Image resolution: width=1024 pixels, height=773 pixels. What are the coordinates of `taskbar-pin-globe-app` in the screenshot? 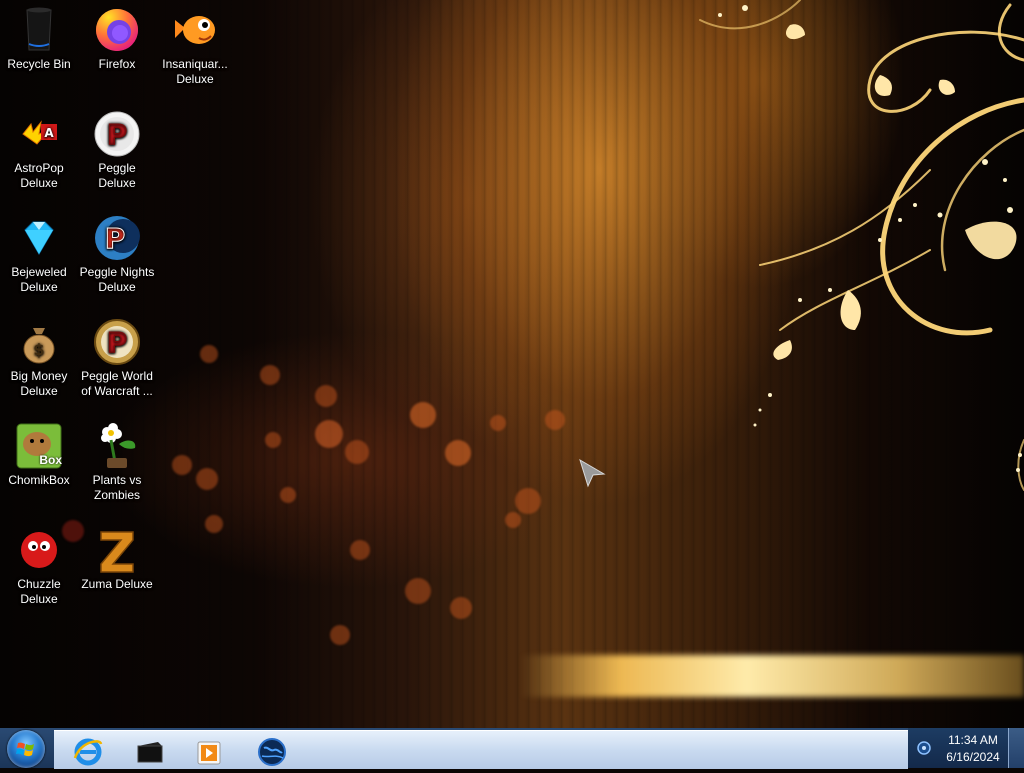 It's located at (272, 752).